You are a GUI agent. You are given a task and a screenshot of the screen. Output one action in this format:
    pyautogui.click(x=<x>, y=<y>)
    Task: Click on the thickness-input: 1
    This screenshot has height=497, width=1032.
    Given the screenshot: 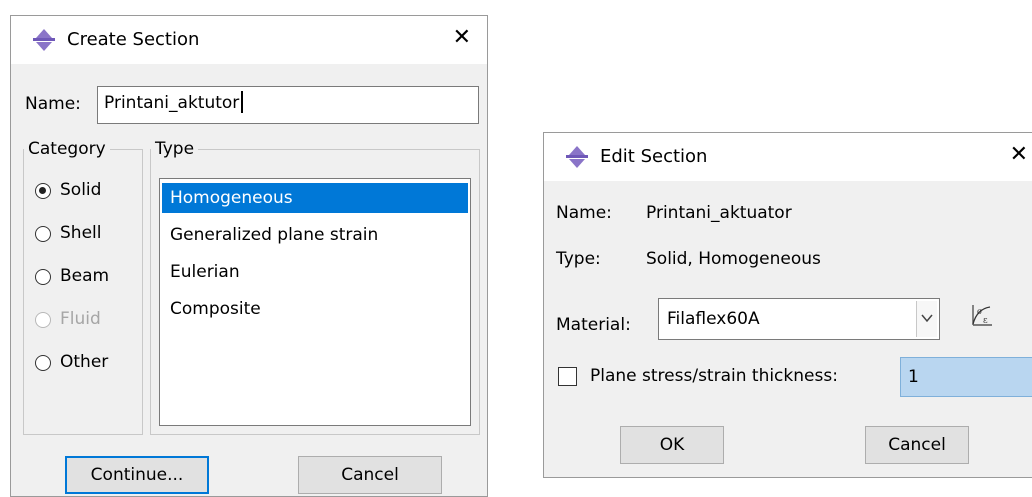 What is the action you would take?
    pyautogui.click(x=966, y=377)
    